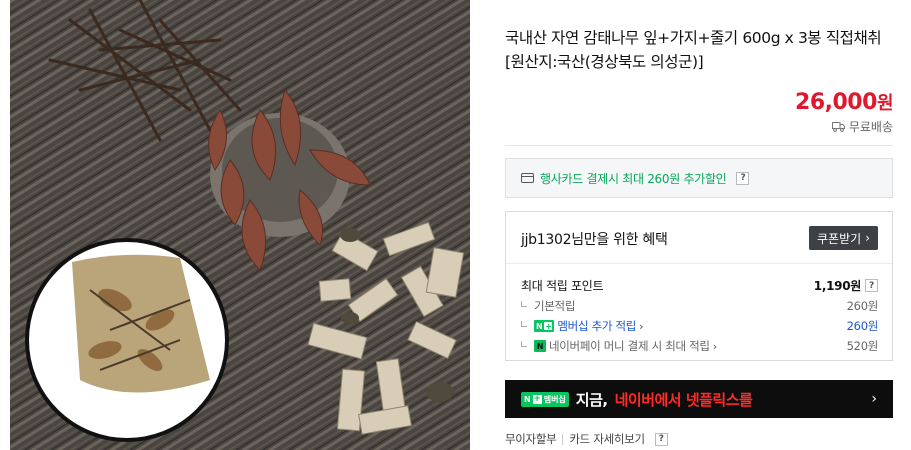 The height and width of the screenshot is (450, 911). I want to click on naver-plus-membership-icon: N +, so click(544, 326).